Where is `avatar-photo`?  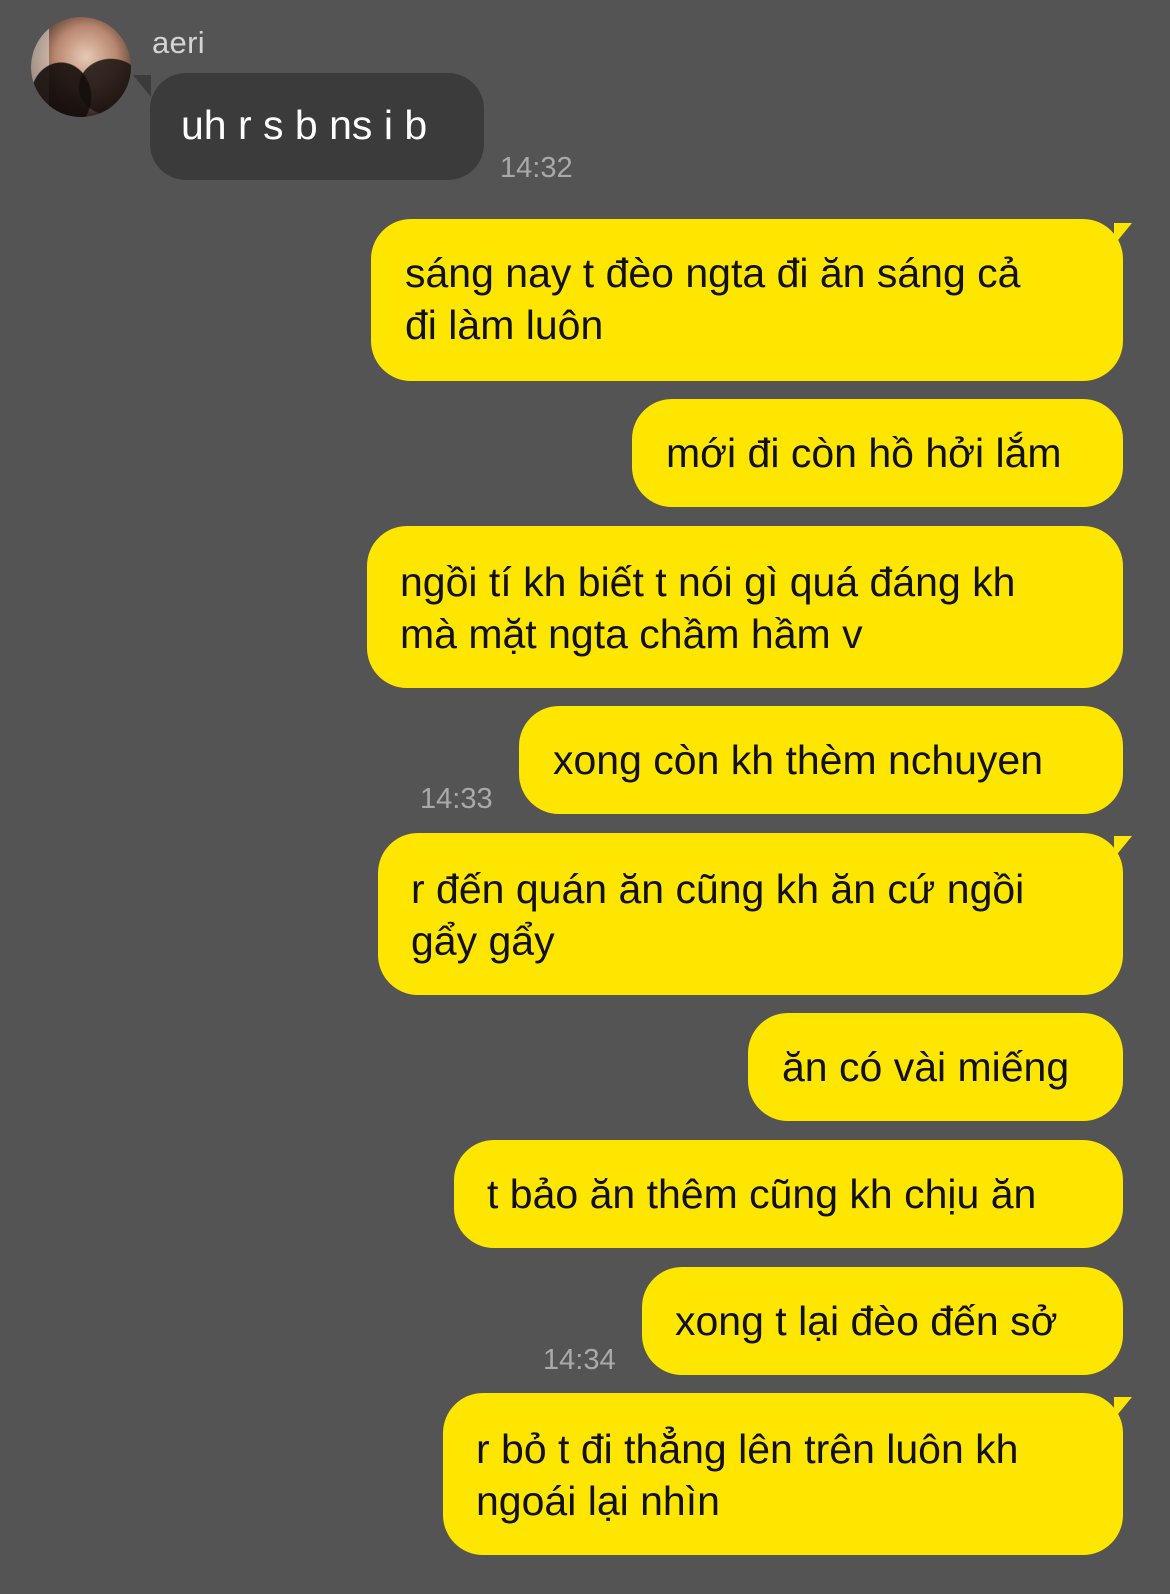
avatar-photo is located at coordinates (81, 67).